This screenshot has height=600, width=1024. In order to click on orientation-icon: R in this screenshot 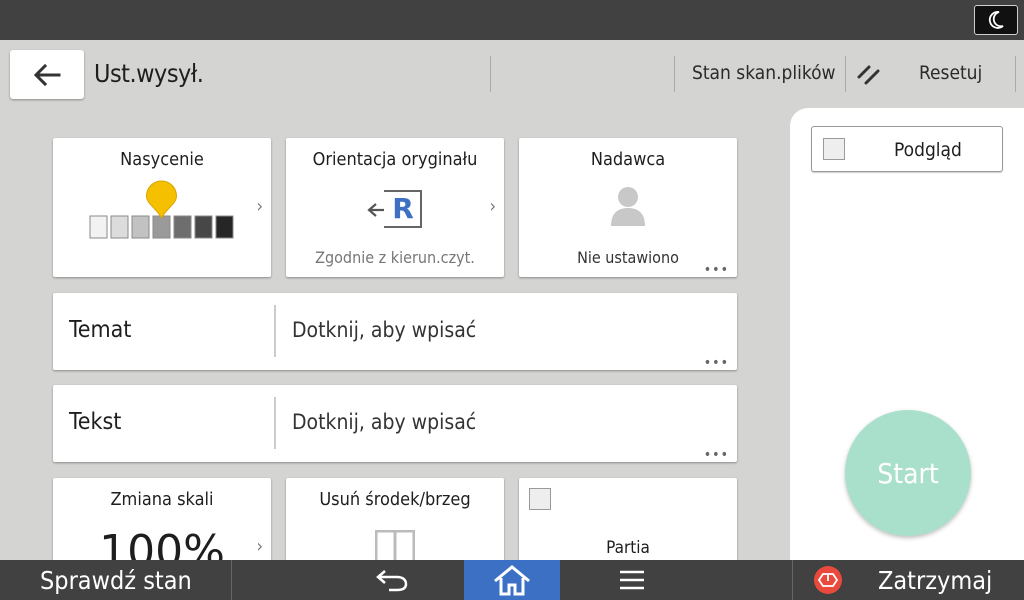, I will do `click(395, 210)`.